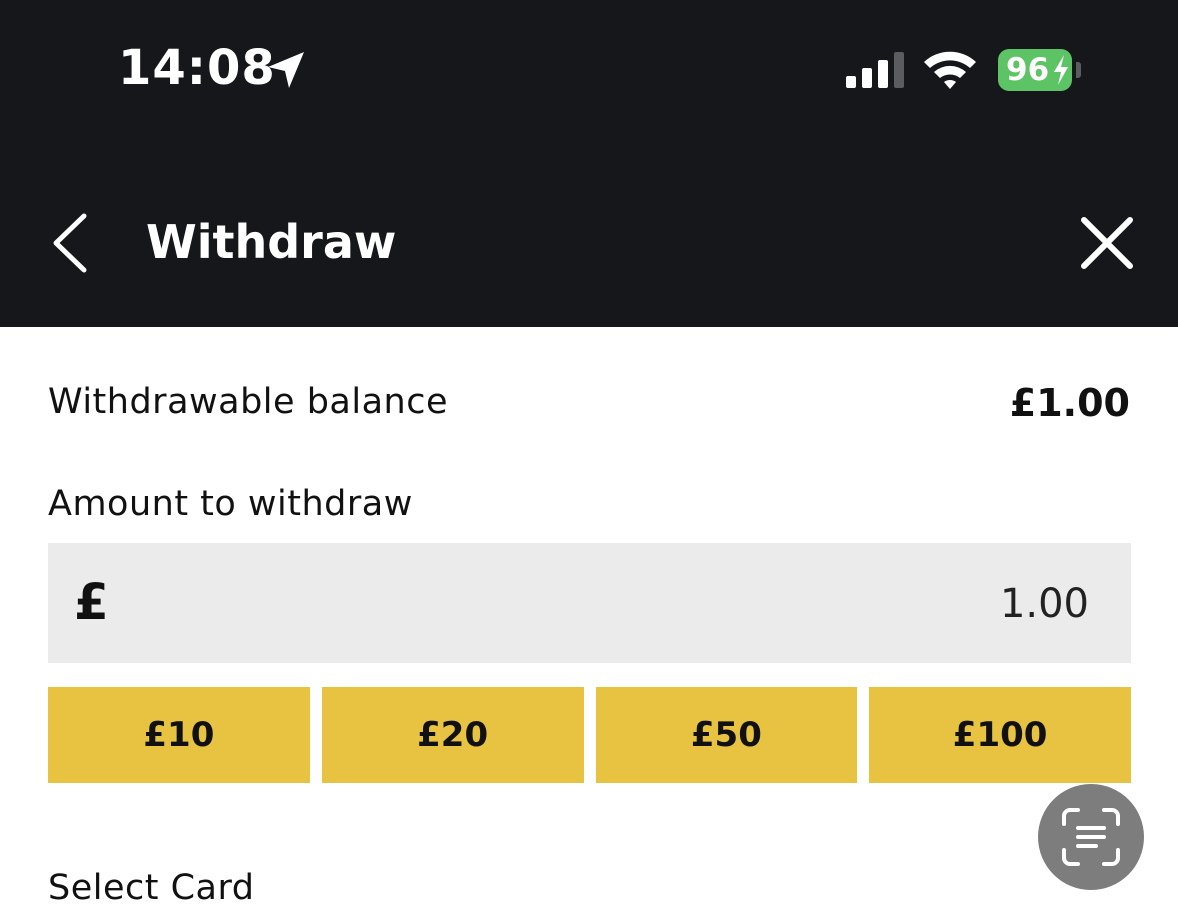 The width and height of the screenshot is (1178, 922). What do you see at coordinates (91, 602) in the screenshot?
I see `currency-symbol: £` at bounding box center [91, 602].